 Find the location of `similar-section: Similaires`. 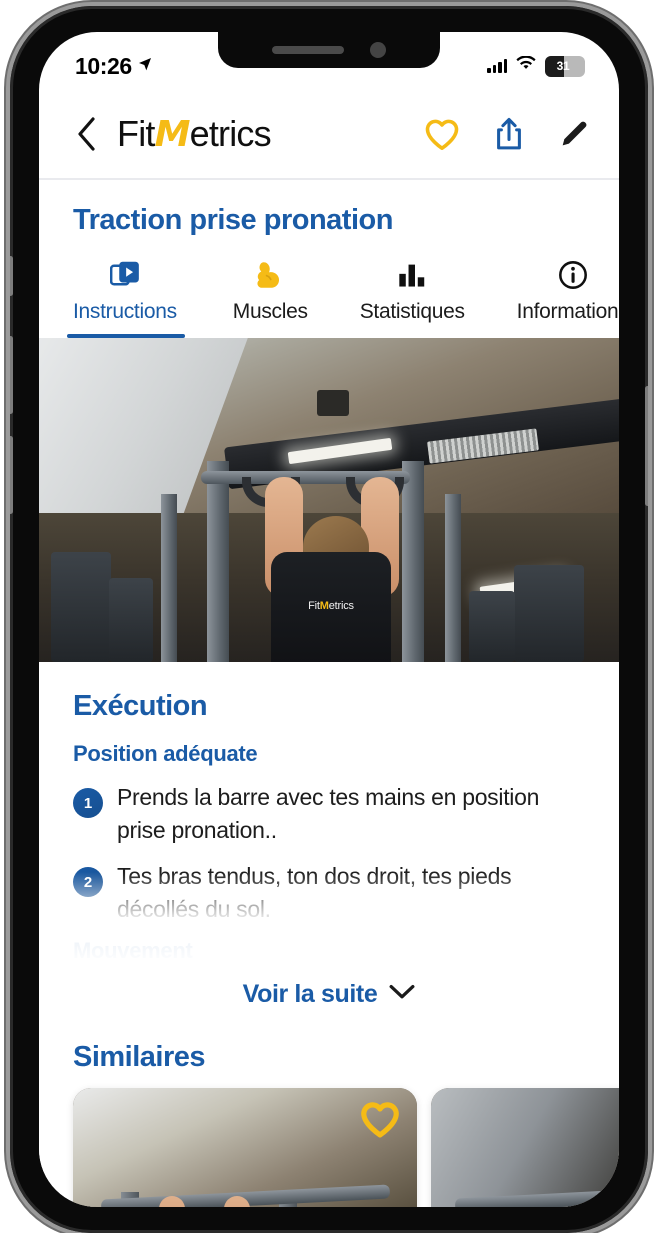

similar-section: Similaires is located at coordinates (329, 1113).